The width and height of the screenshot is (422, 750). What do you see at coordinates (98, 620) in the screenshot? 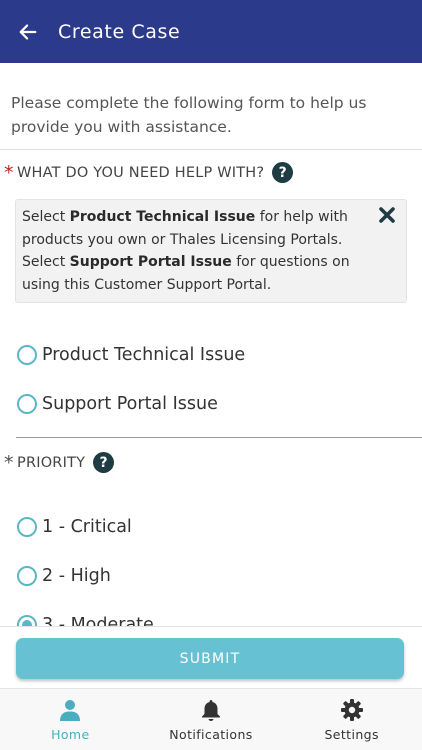
I see `radio-label: 3 - Moderate` at bounding box center [98, 620].